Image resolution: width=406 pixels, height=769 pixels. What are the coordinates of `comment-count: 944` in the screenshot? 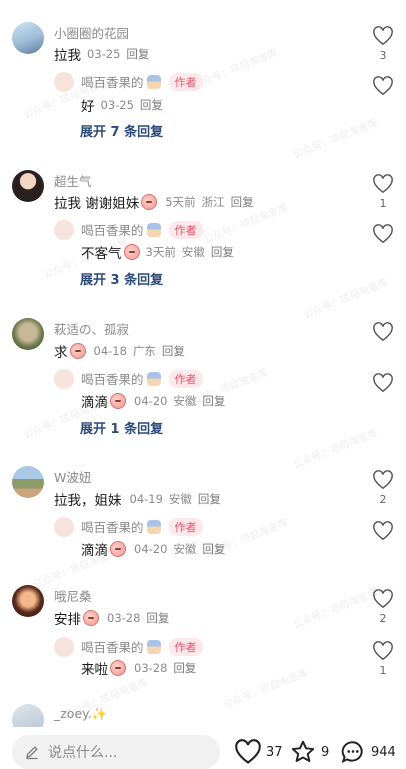 It's located at (383, 752).